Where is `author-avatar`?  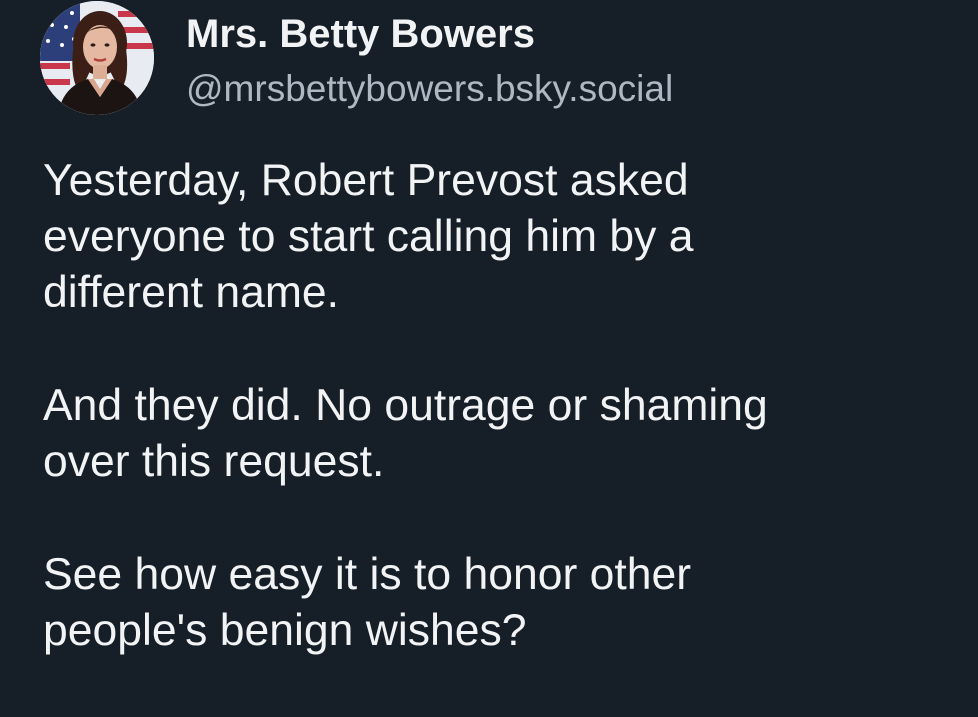
author-avatar is located at coordinates (97, 58).